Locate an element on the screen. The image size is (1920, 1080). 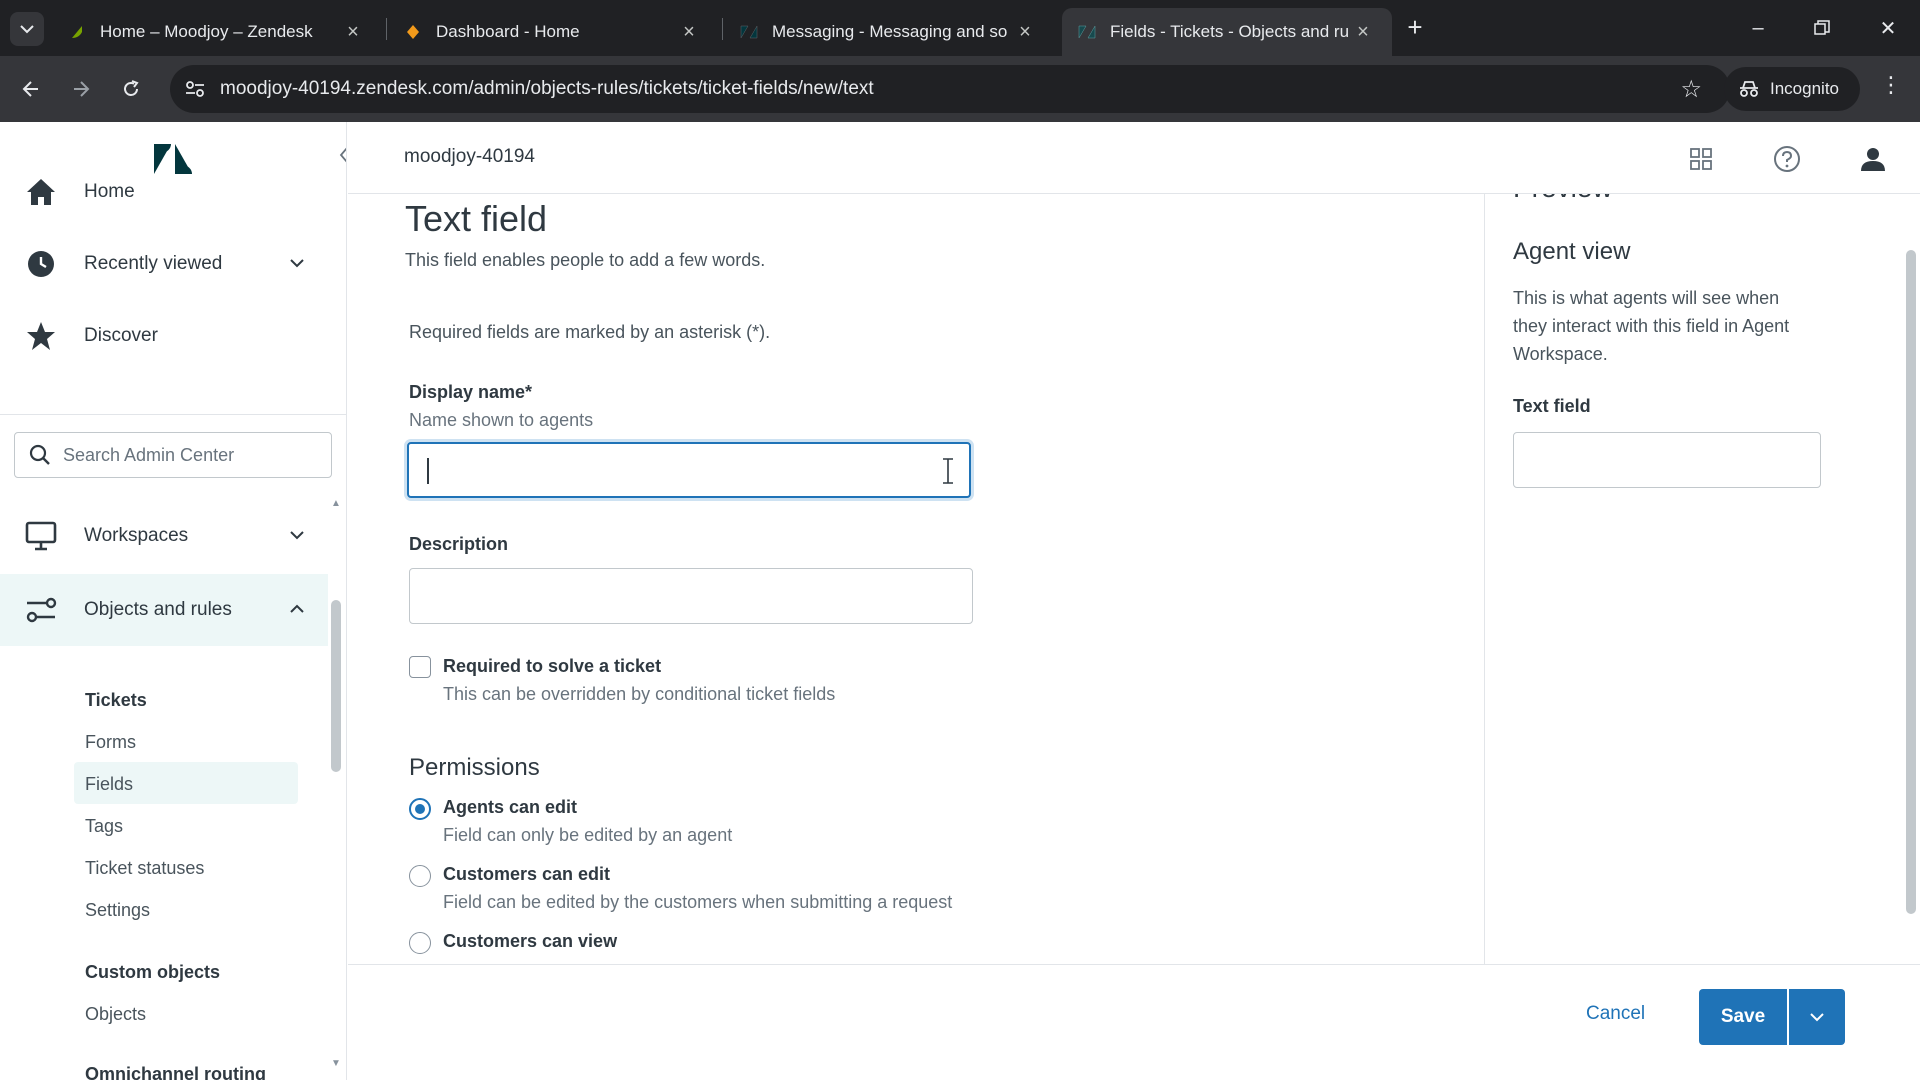
reload-icon is located at coordinates (131, 89).